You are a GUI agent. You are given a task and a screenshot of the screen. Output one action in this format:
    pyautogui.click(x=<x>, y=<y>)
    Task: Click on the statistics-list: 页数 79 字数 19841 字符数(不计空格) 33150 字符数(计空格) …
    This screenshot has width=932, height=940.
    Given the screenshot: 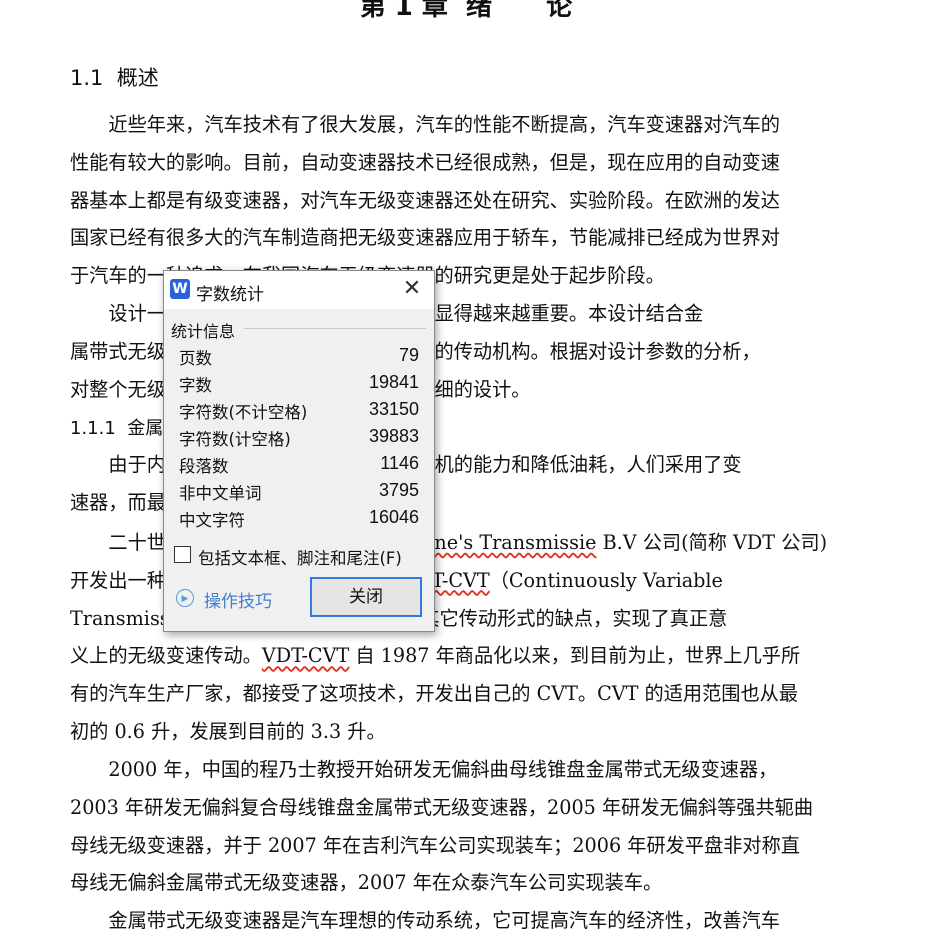 What is the action you would take?
    pyautogui.click(x=299, y=437)
    